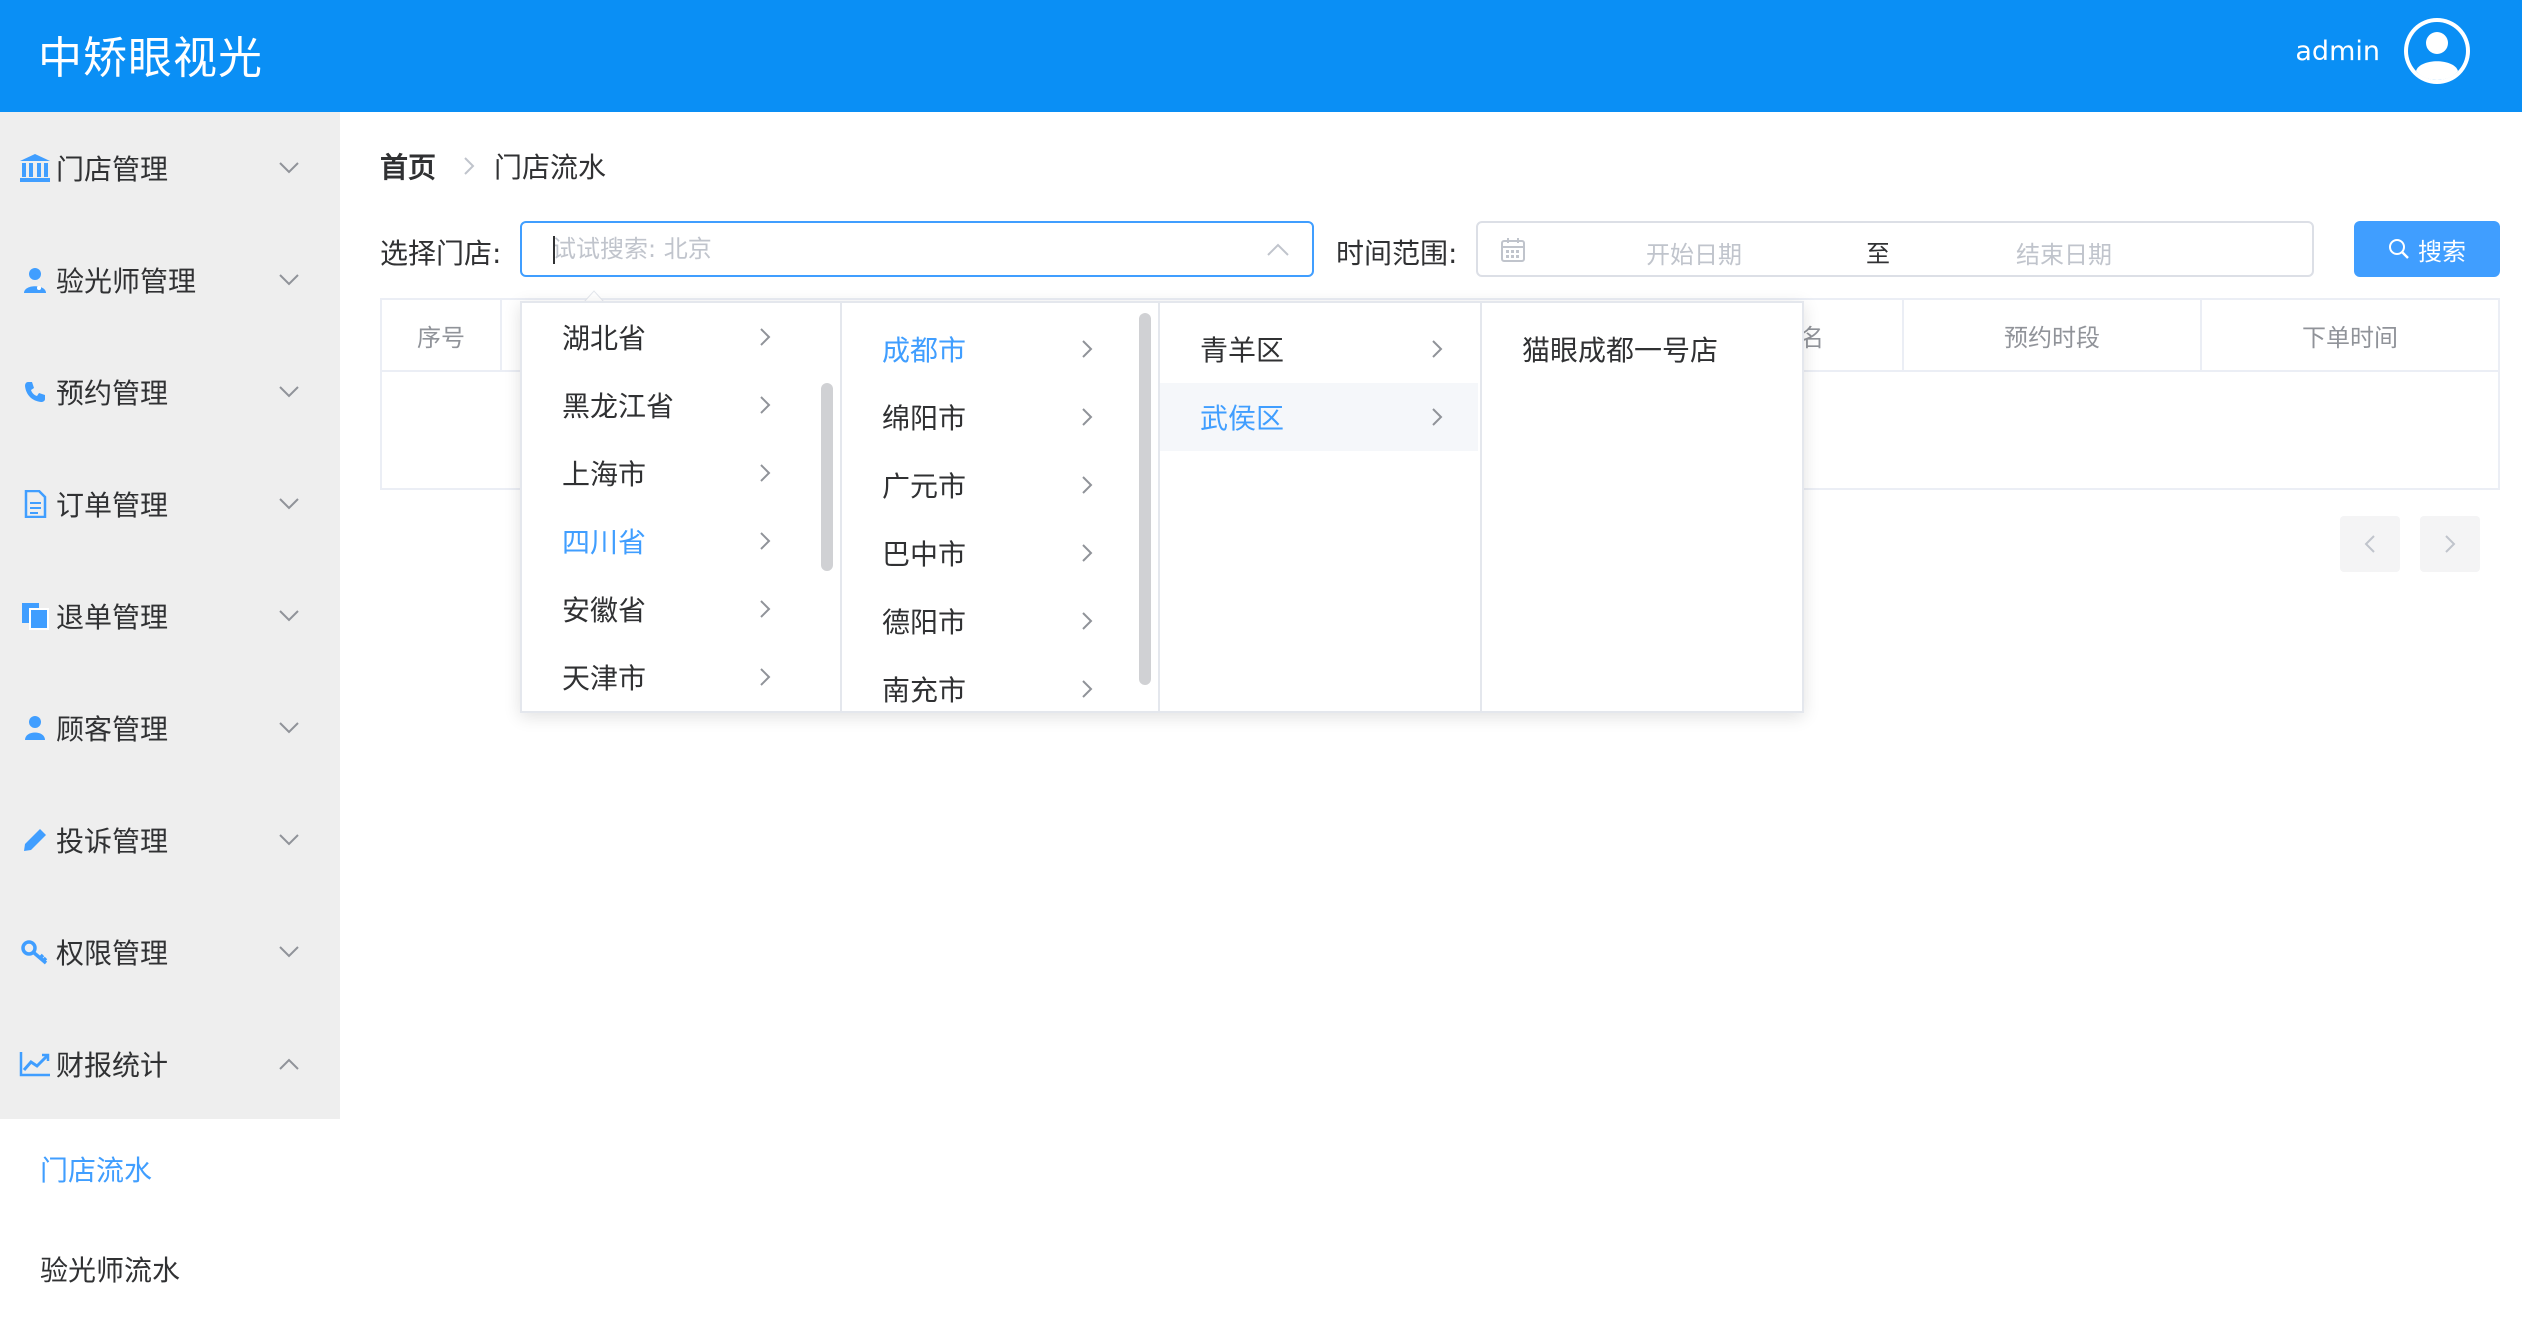  Describe the element at coordinates (827, 477) in the screenshot. I see `province-scrollbar` at that location.